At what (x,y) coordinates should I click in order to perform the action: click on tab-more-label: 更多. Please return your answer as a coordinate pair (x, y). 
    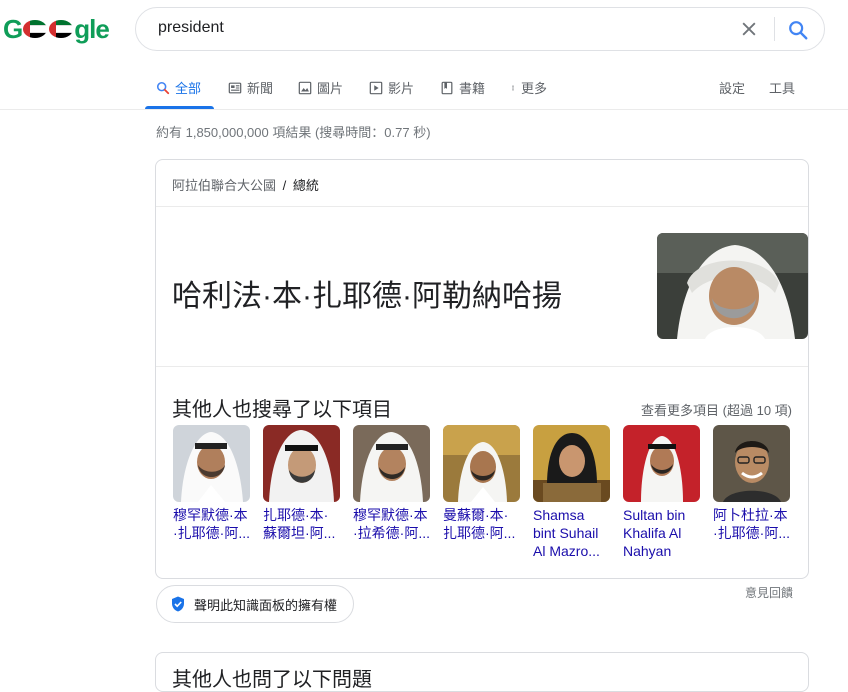
    Looking at the image, I should click on (534, 88).